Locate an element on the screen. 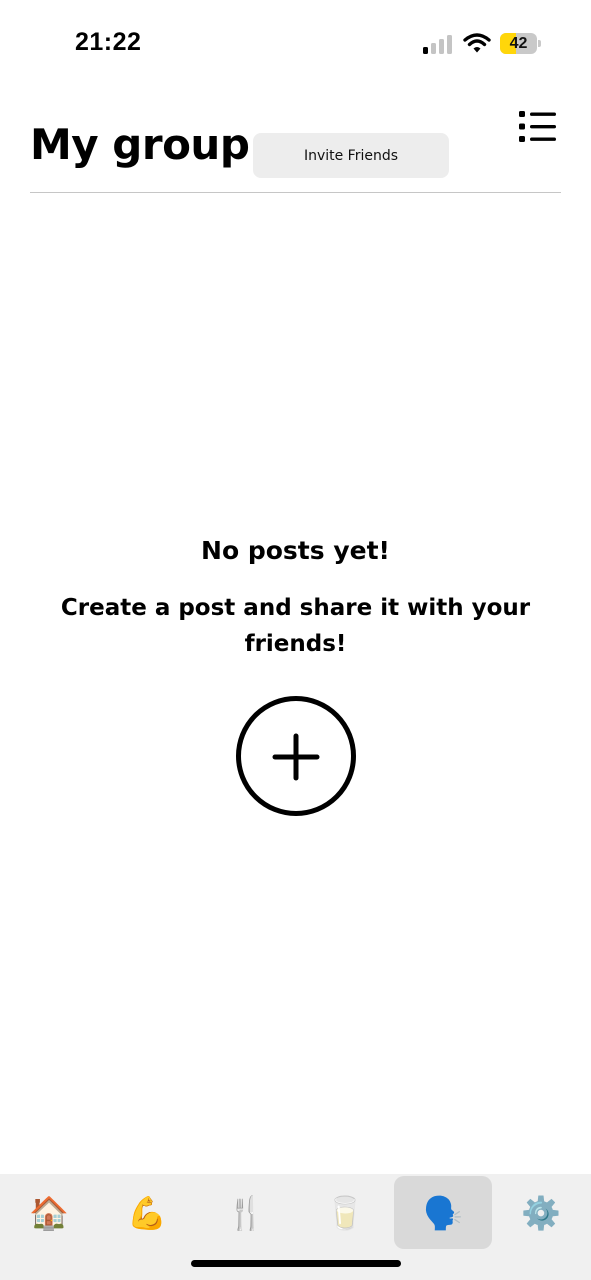 This screenshot has height=1280, width=591. status-bar: 21:22 42 is located at coordinates (295, 45).